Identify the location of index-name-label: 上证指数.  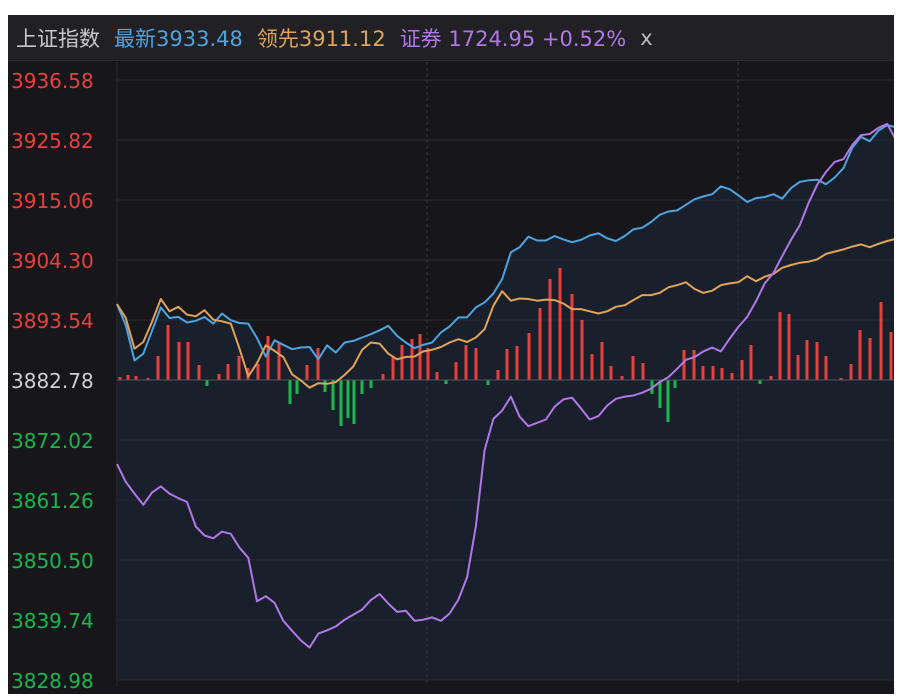
(58, 38).